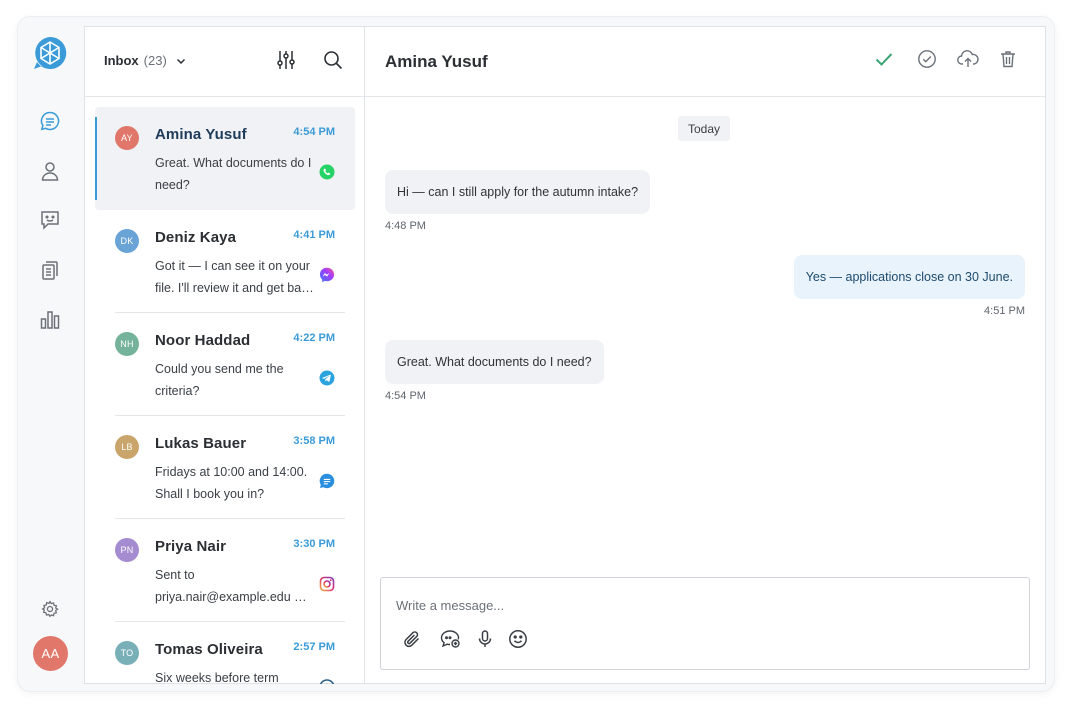 The image size is (1072, 709). Describe the element at coordinates (405, 396) in the screenshot. I see `message-time: 4:54 PM` at that location.